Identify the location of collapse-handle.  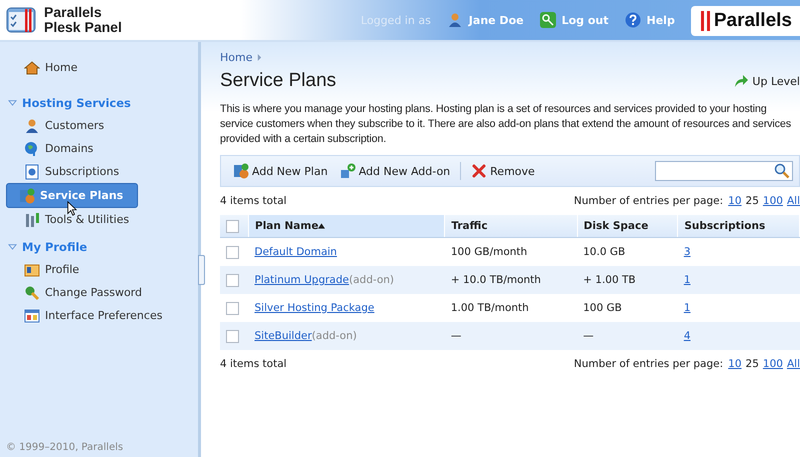
(201, 270).